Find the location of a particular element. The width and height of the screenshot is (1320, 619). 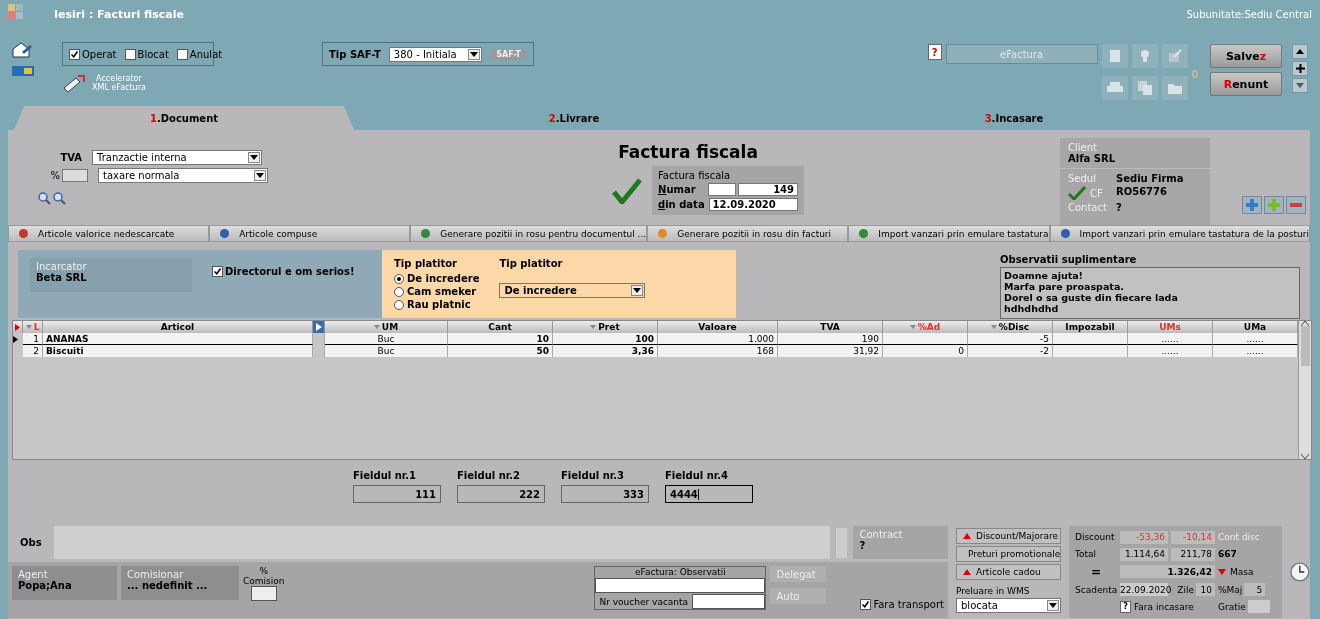

action-button: Salvez is located at coordinates (1246, 56).